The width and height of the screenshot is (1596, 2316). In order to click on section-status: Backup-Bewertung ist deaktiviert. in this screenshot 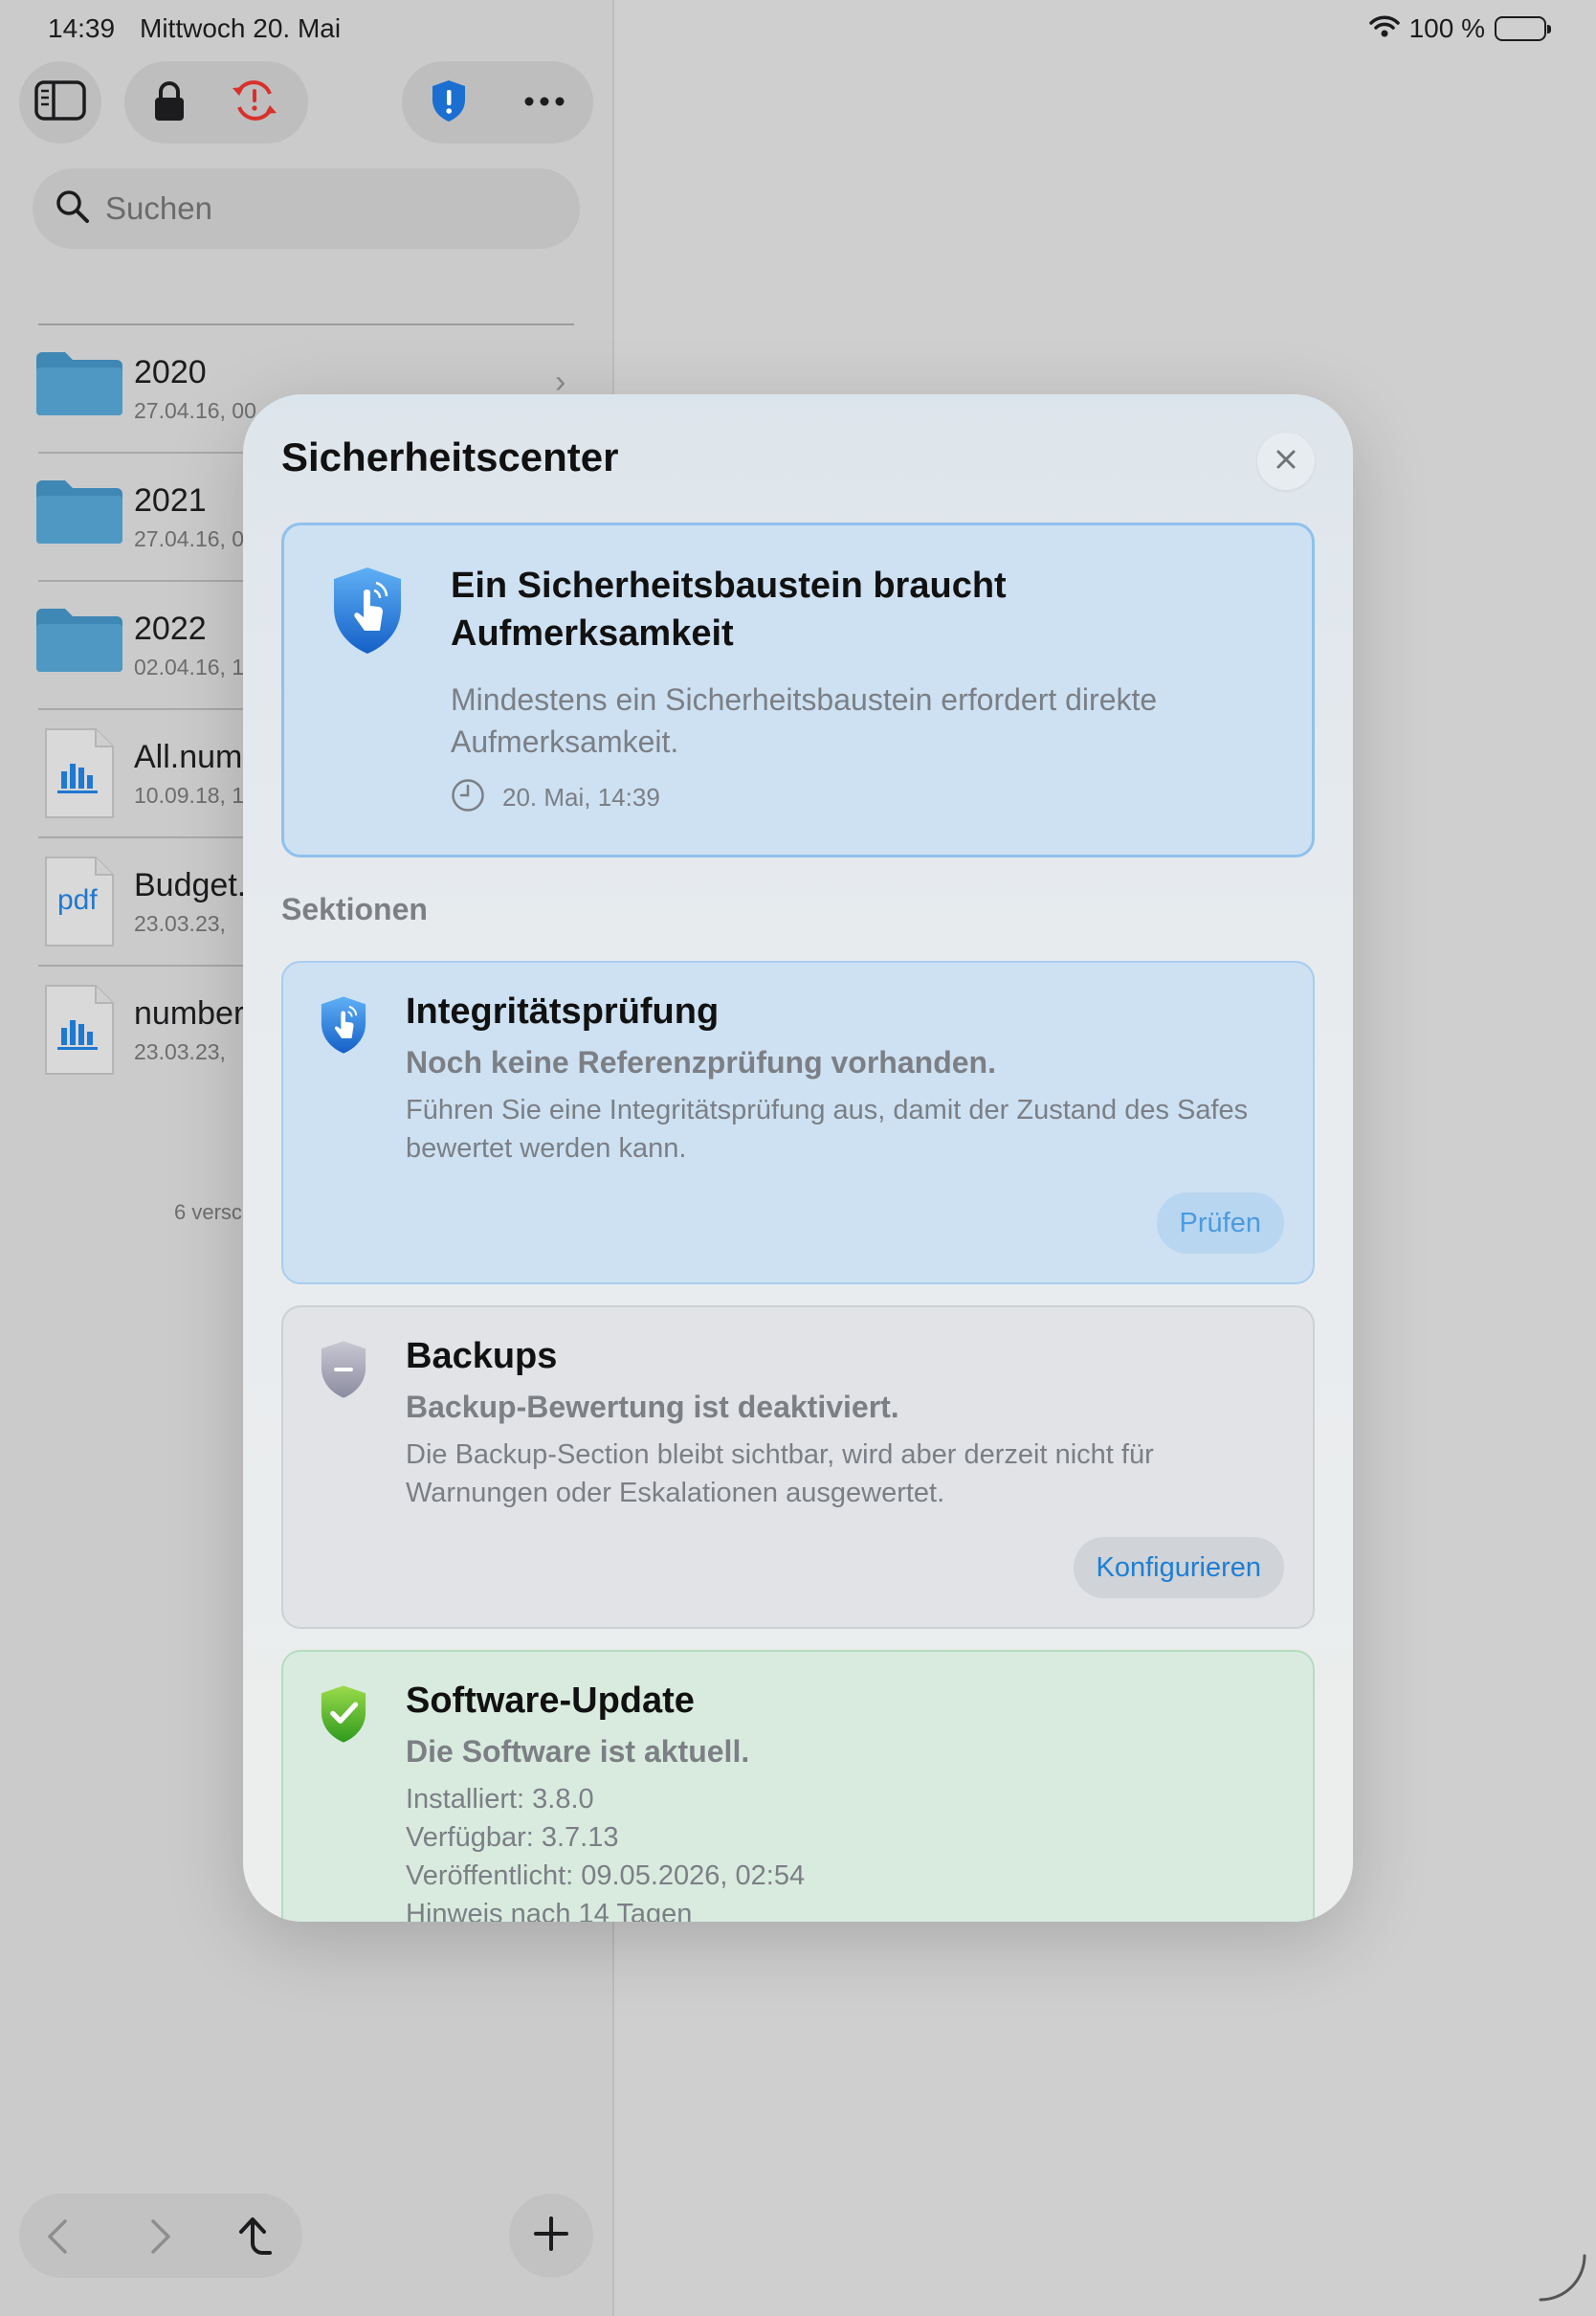, I will do `click(652, 1407)`.